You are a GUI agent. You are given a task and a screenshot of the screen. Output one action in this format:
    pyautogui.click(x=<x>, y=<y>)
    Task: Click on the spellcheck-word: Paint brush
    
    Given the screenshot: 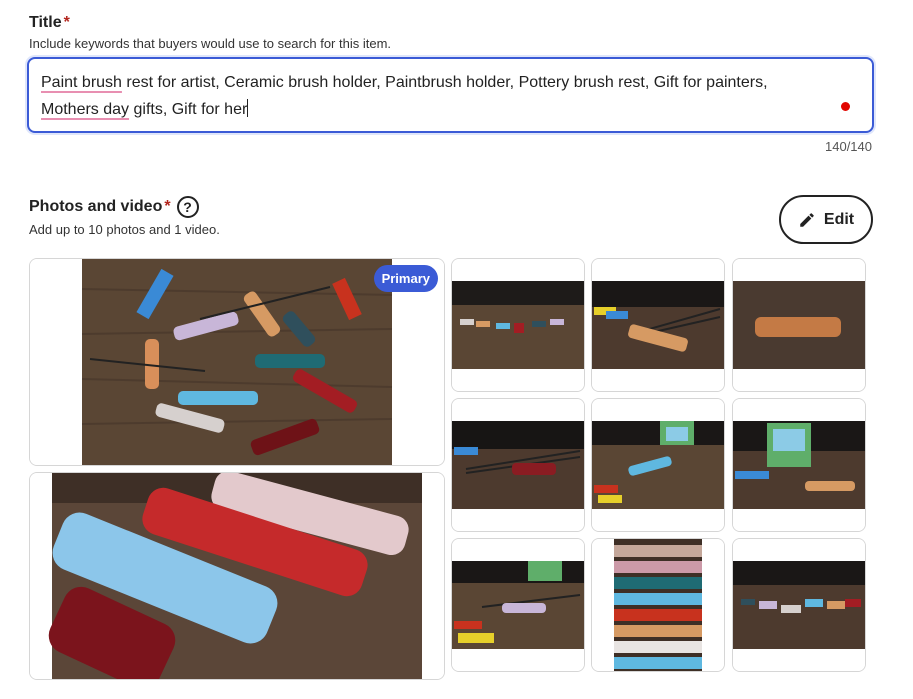 What is the action you would take?
    pyautogui.click(x=81, y=82)
    